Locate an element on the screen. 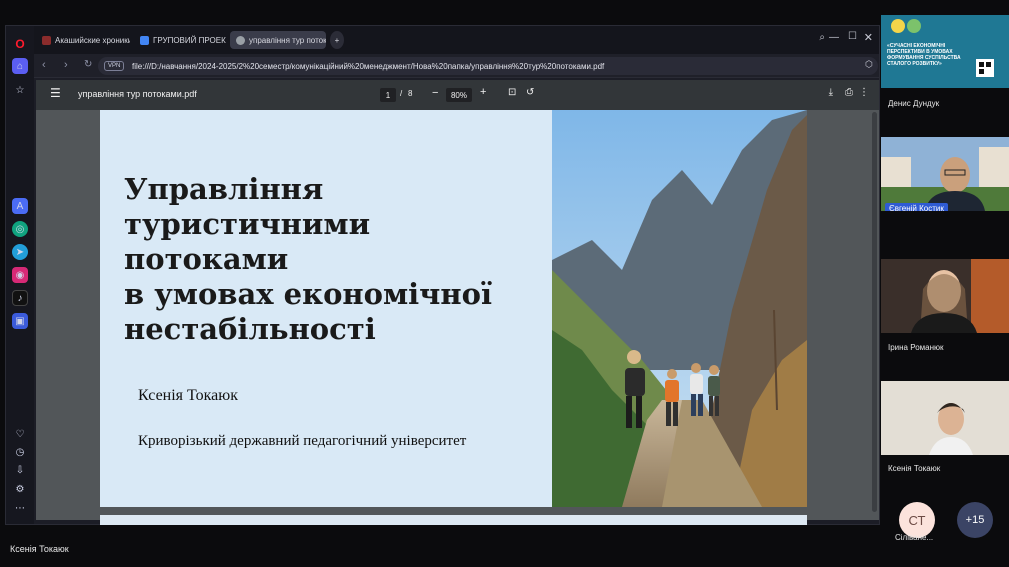 The image size is (1009, 567). opera-sidebar: O ⌂ ☆ A ◎ ➤ ◉ ♪ ▣ ♡ ◷ ⇩ ⚙ ⋯ is located at coordinates (20, 275).